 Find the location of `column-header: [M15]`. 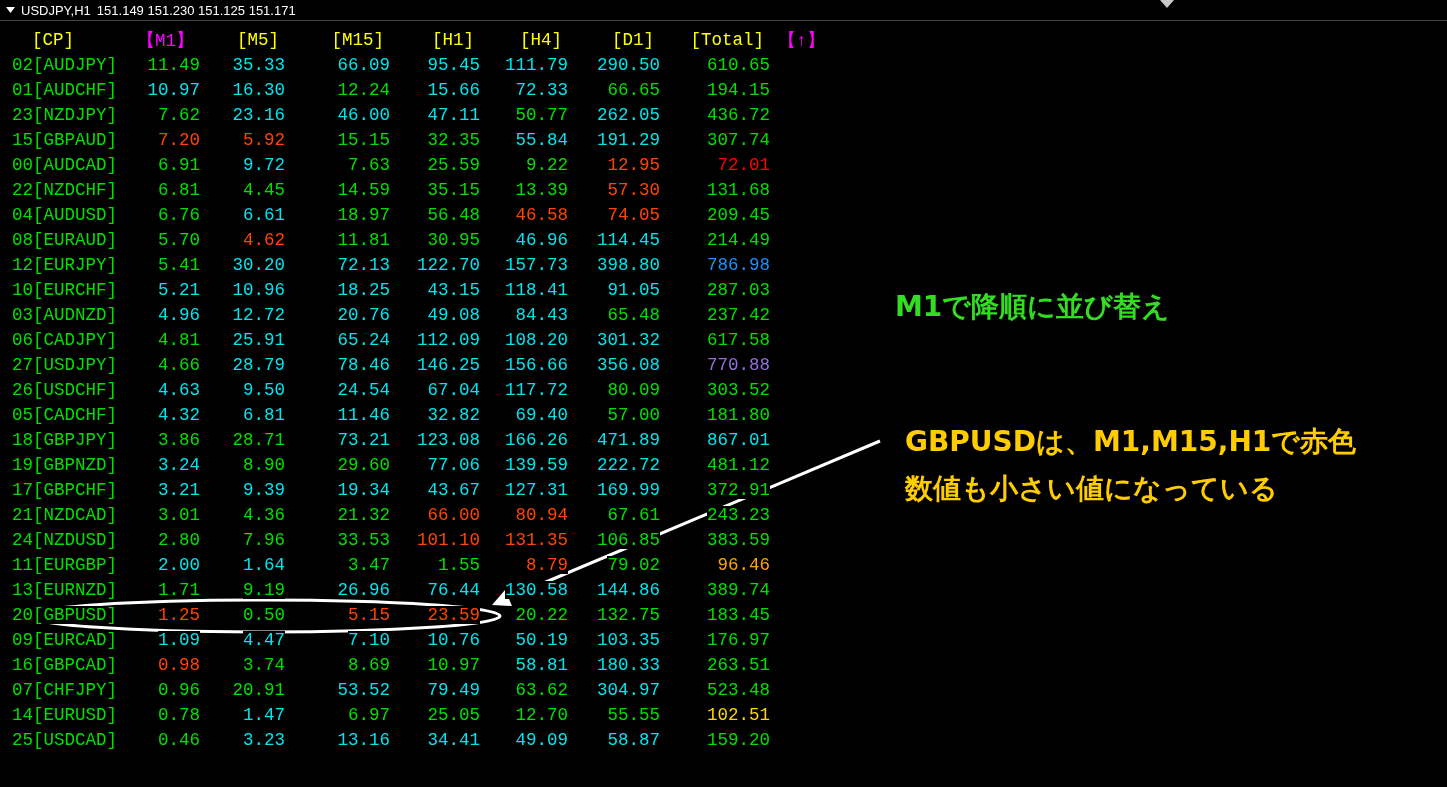

column-header: [M15] is located at coordinates (357, 39).